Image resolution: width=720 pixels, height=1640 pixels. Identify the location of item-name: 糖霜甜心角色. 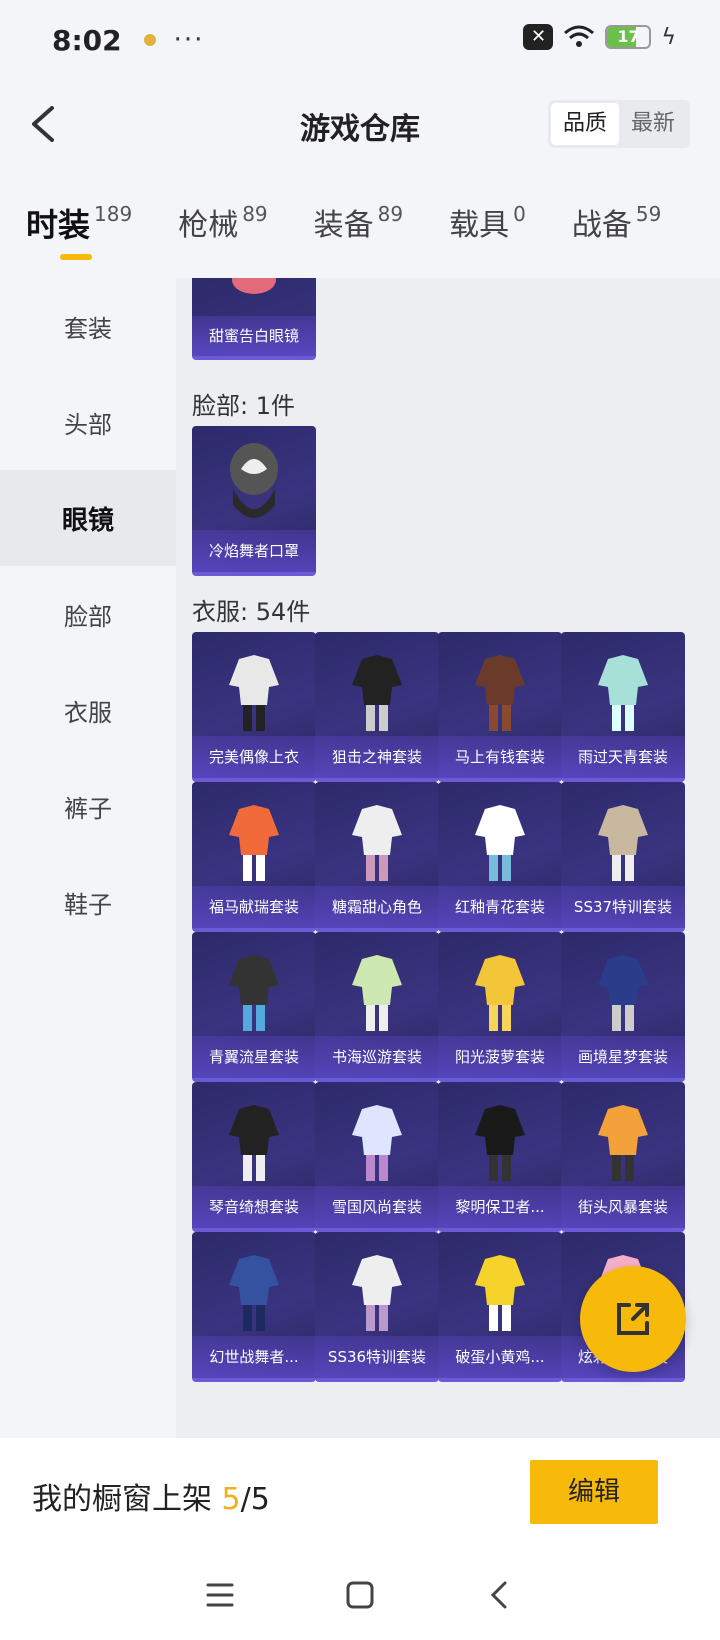
(377, 907).